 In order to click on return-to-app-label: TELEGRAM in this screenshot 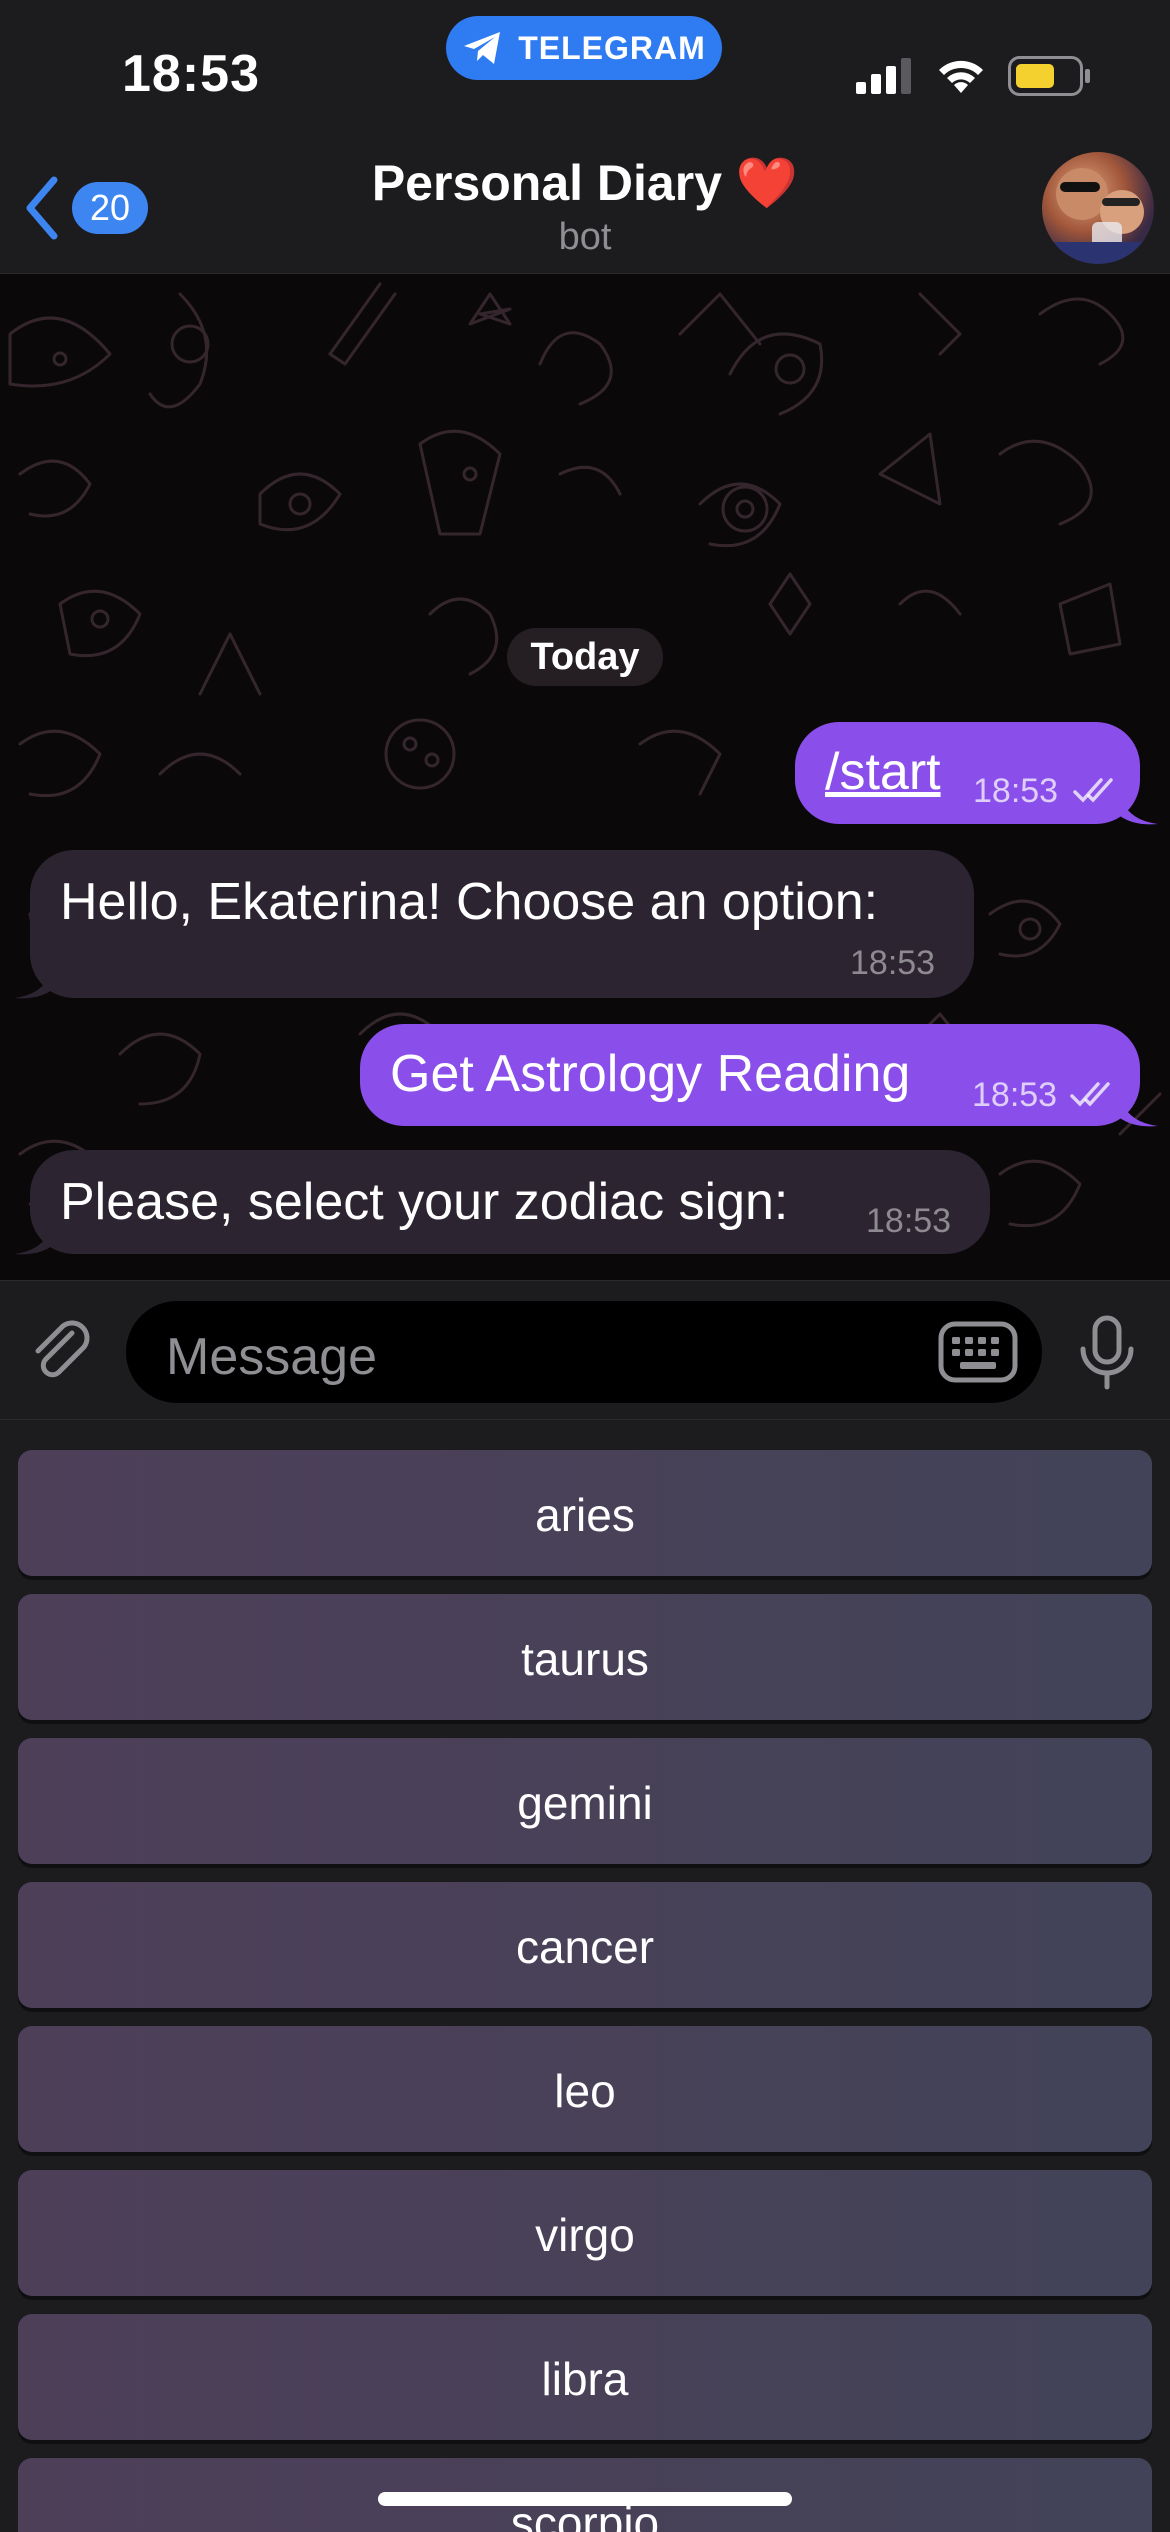, I will do `click(612, 47)`.